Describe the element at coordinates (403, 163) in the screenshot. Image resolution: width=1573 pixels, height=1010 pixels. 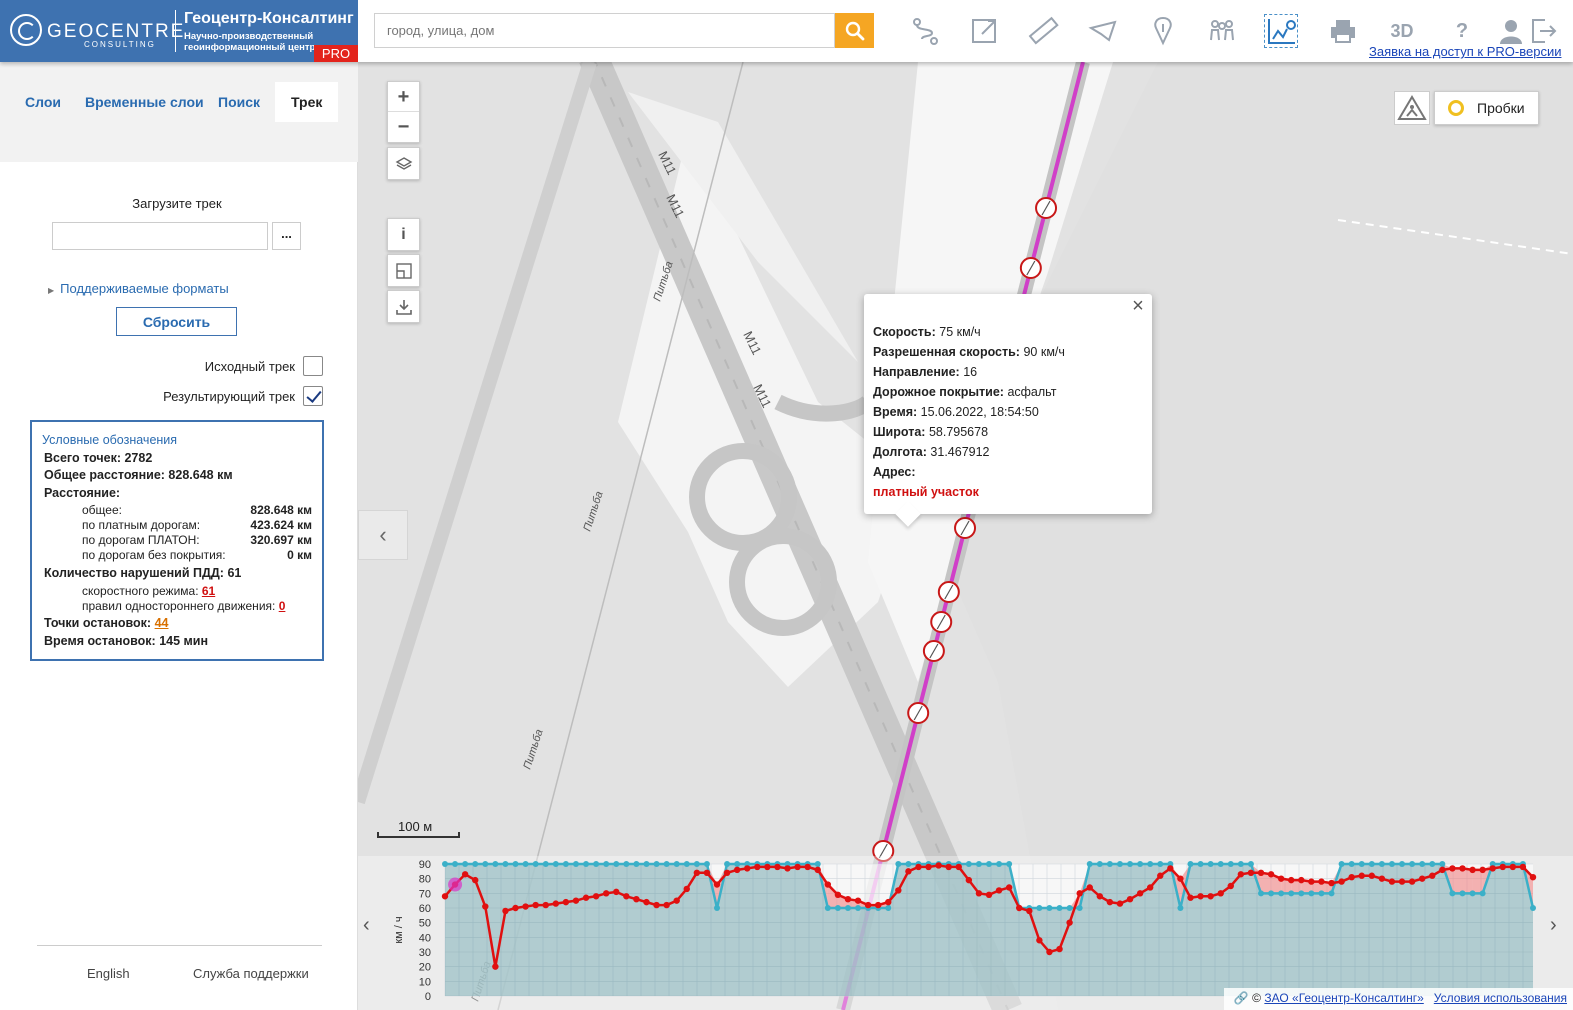
I see `layers-button` at that location.